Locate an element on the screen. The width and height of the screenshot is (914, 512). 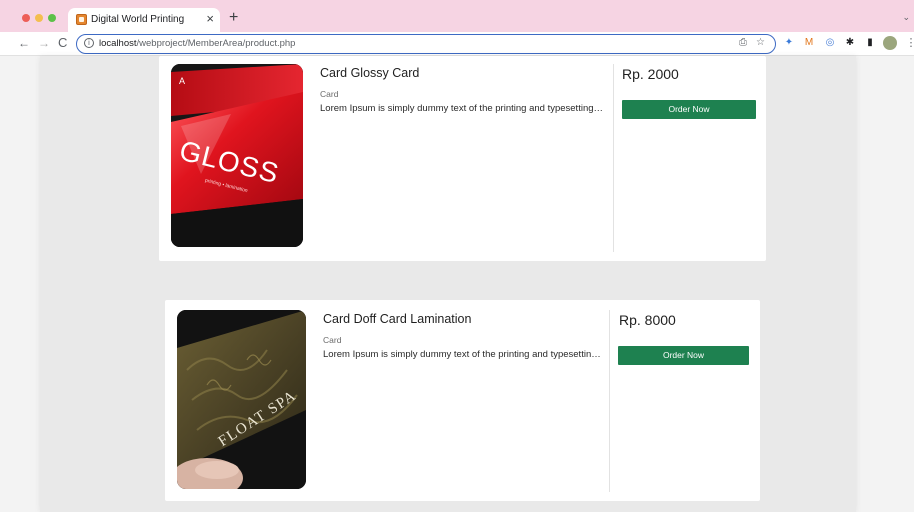
forward-arrow-icon: → is located at coordinates (44, 43).